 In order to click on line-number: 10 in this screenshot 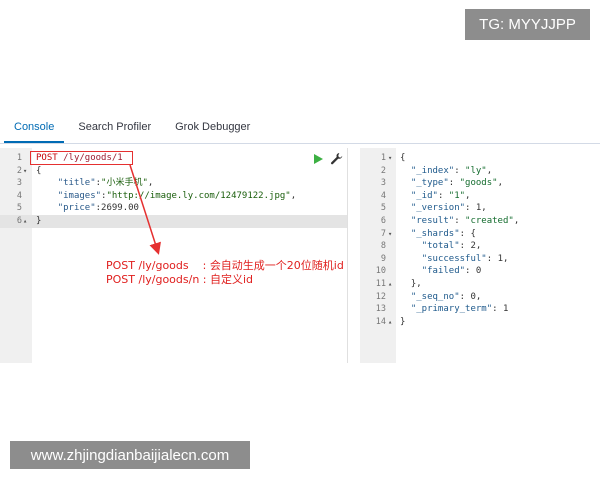, I will do `click(380, 271)`.